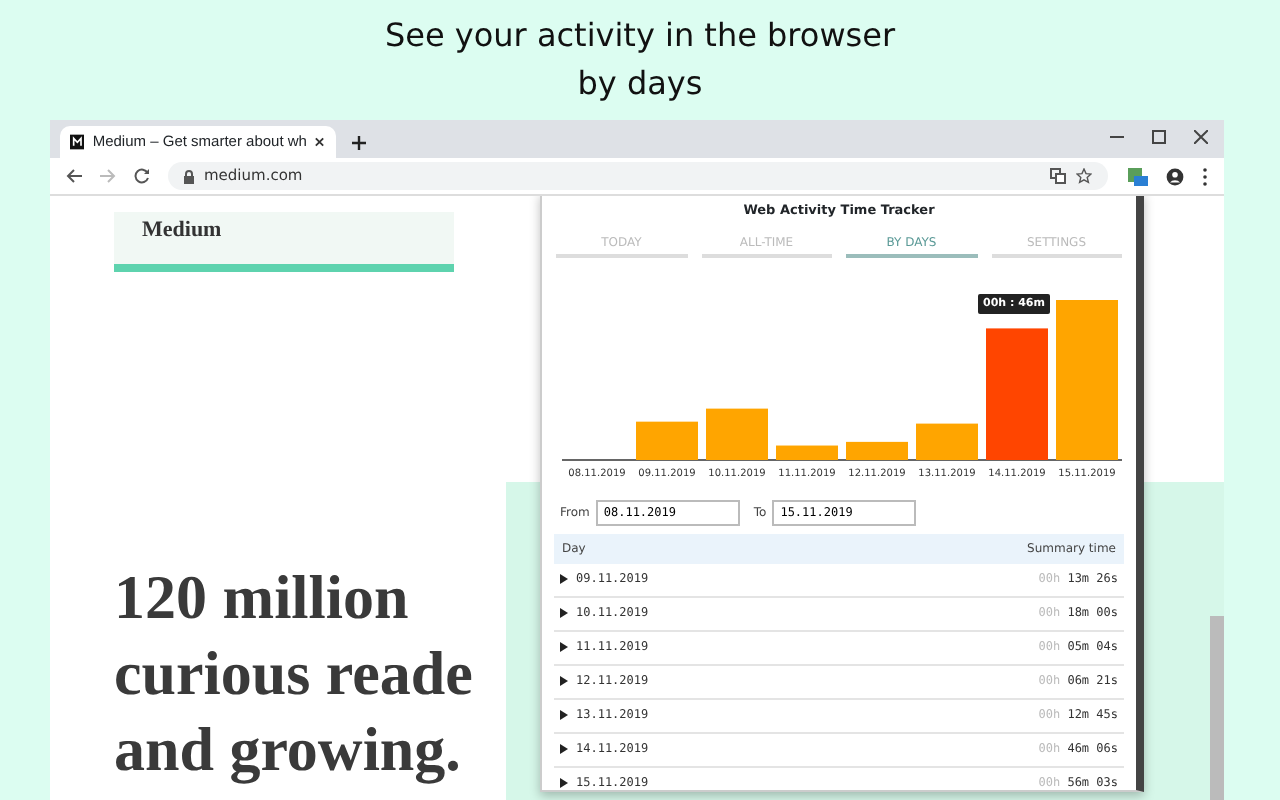 This screenshot has width=1280, height=800. Describe the element at coordinates (293, 674) in the screenshot. I see `headline: 120 million curious reade and growing.` at that location.